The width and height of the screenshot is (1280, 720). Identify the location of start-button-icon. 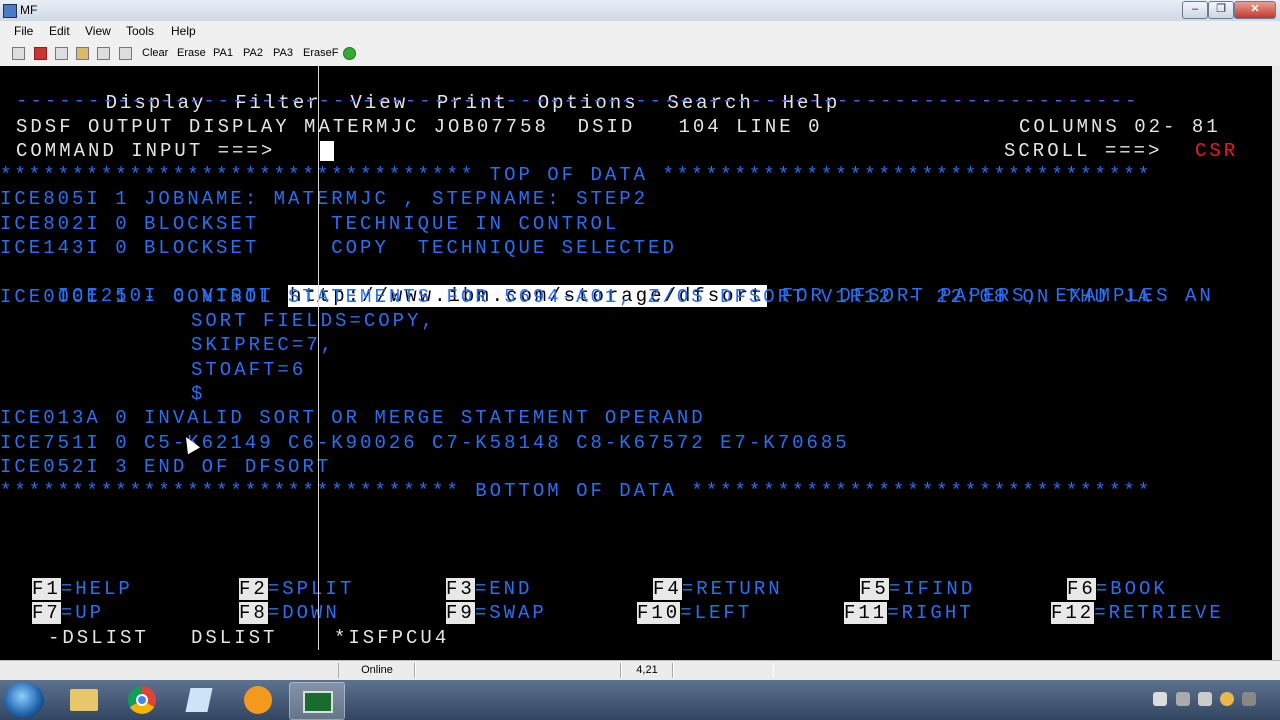
(24, 700).